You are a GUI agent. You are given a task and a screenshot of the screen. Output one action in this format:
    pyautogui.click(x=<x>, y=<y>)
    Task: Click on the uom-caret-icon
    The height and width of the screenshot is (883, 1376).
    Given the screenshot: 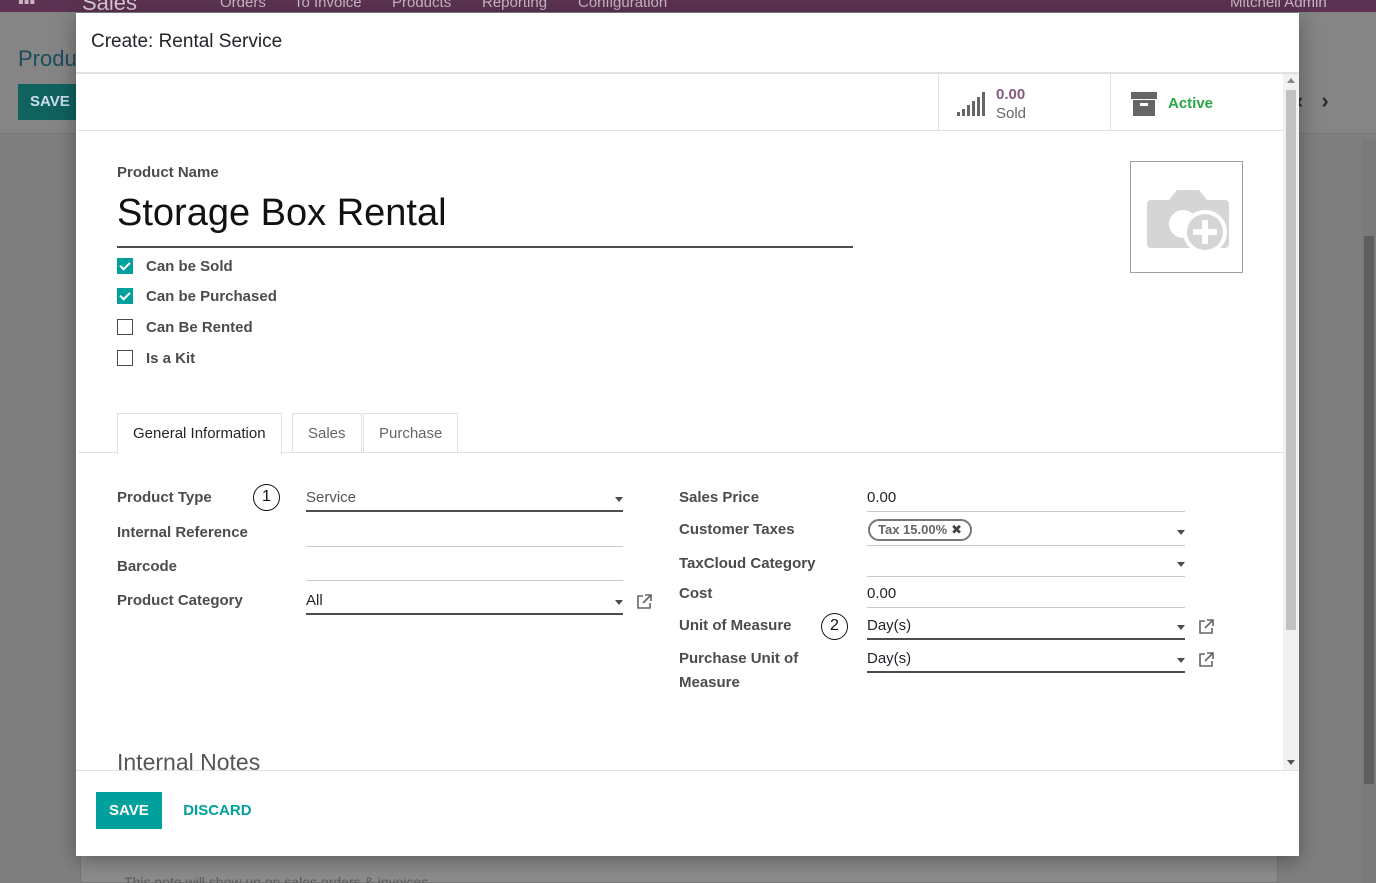 What is the action you would take?
    pyautogui.click(x=1181, y=627)
    